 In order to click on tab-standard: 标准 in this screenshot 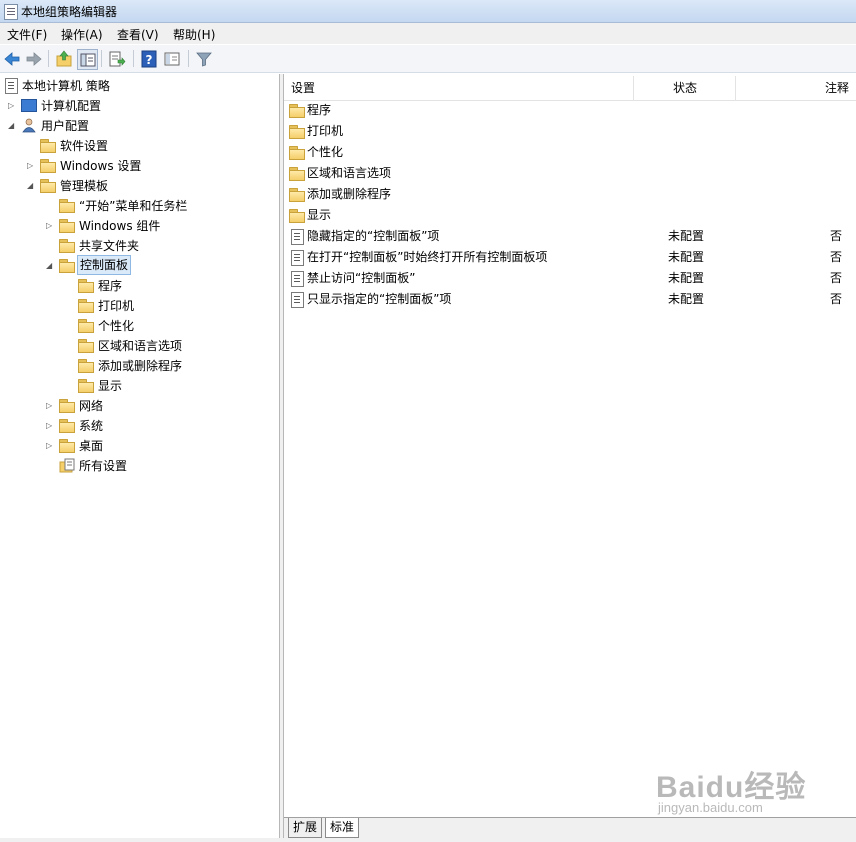, I will do `click(342, 828)`.